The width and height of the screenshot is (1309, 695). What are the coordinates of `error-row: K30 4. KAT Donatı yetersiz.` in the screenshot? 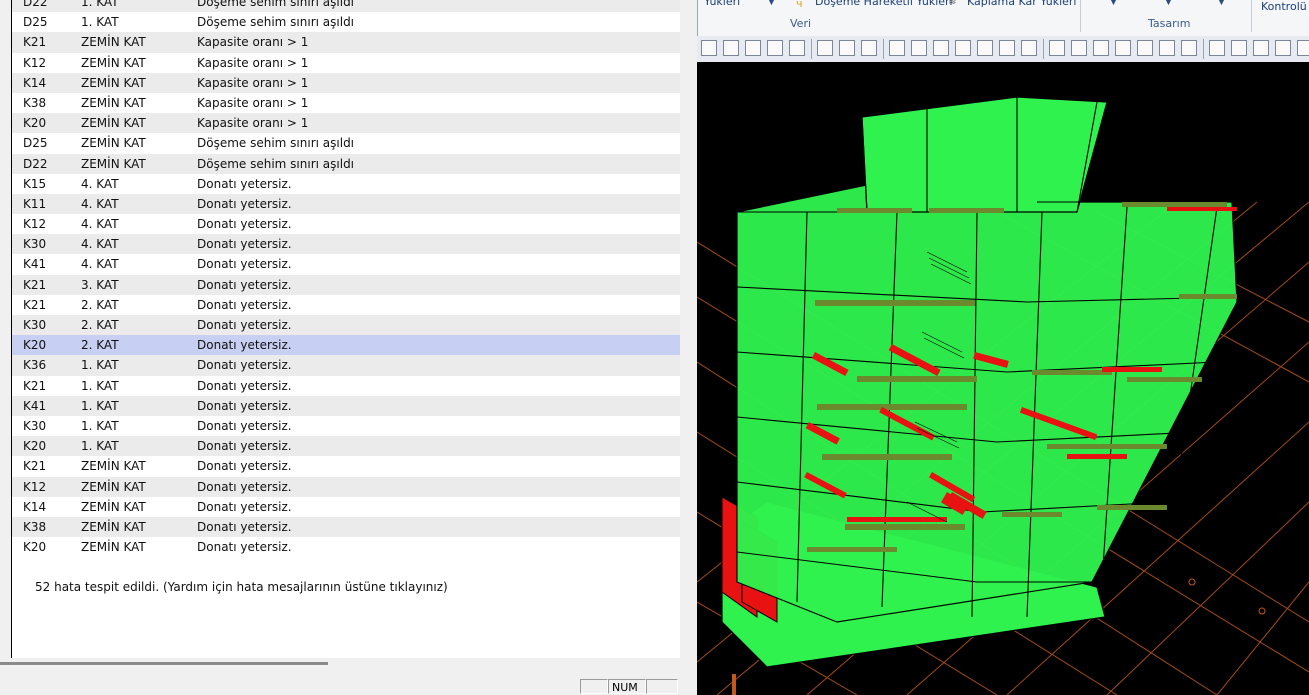 It's located at (346, 244).